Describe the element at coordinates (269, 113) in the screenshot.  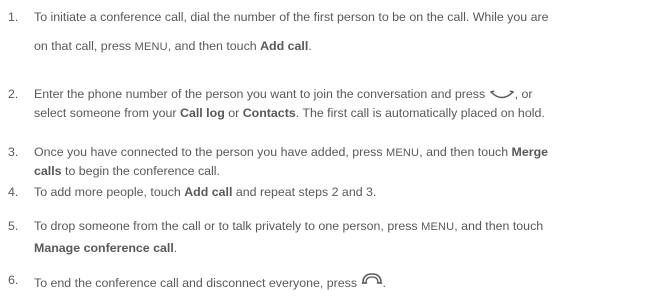
I see `contacts-label: Contacts` at that location.